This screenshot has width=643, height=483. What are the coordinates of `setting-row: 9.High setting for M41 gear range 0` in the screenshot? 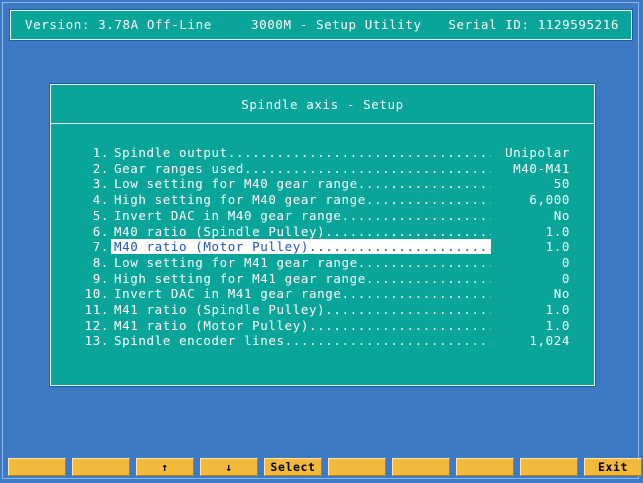 It's located at (322, 278).